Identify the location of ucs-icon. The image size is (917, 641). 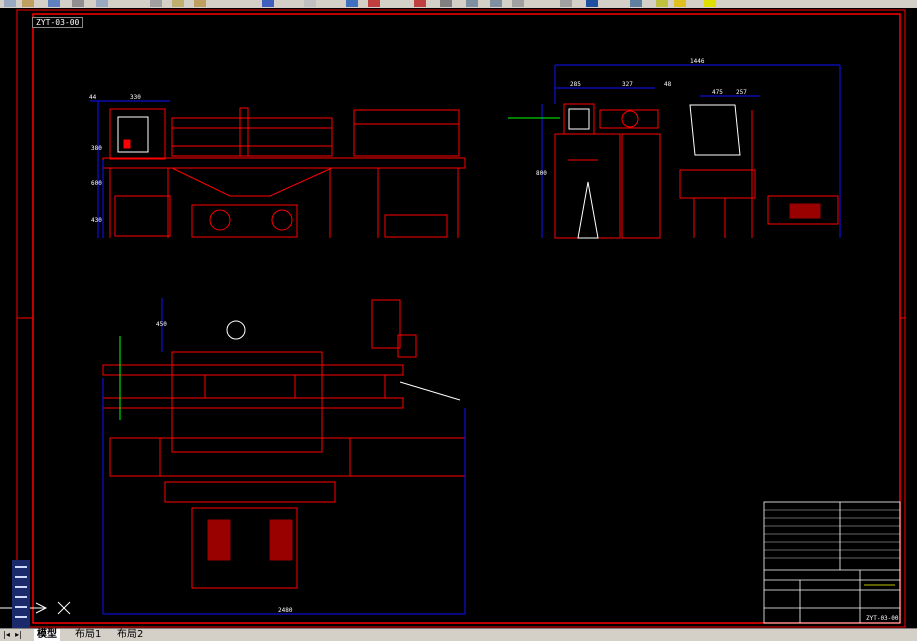
(35, 608).